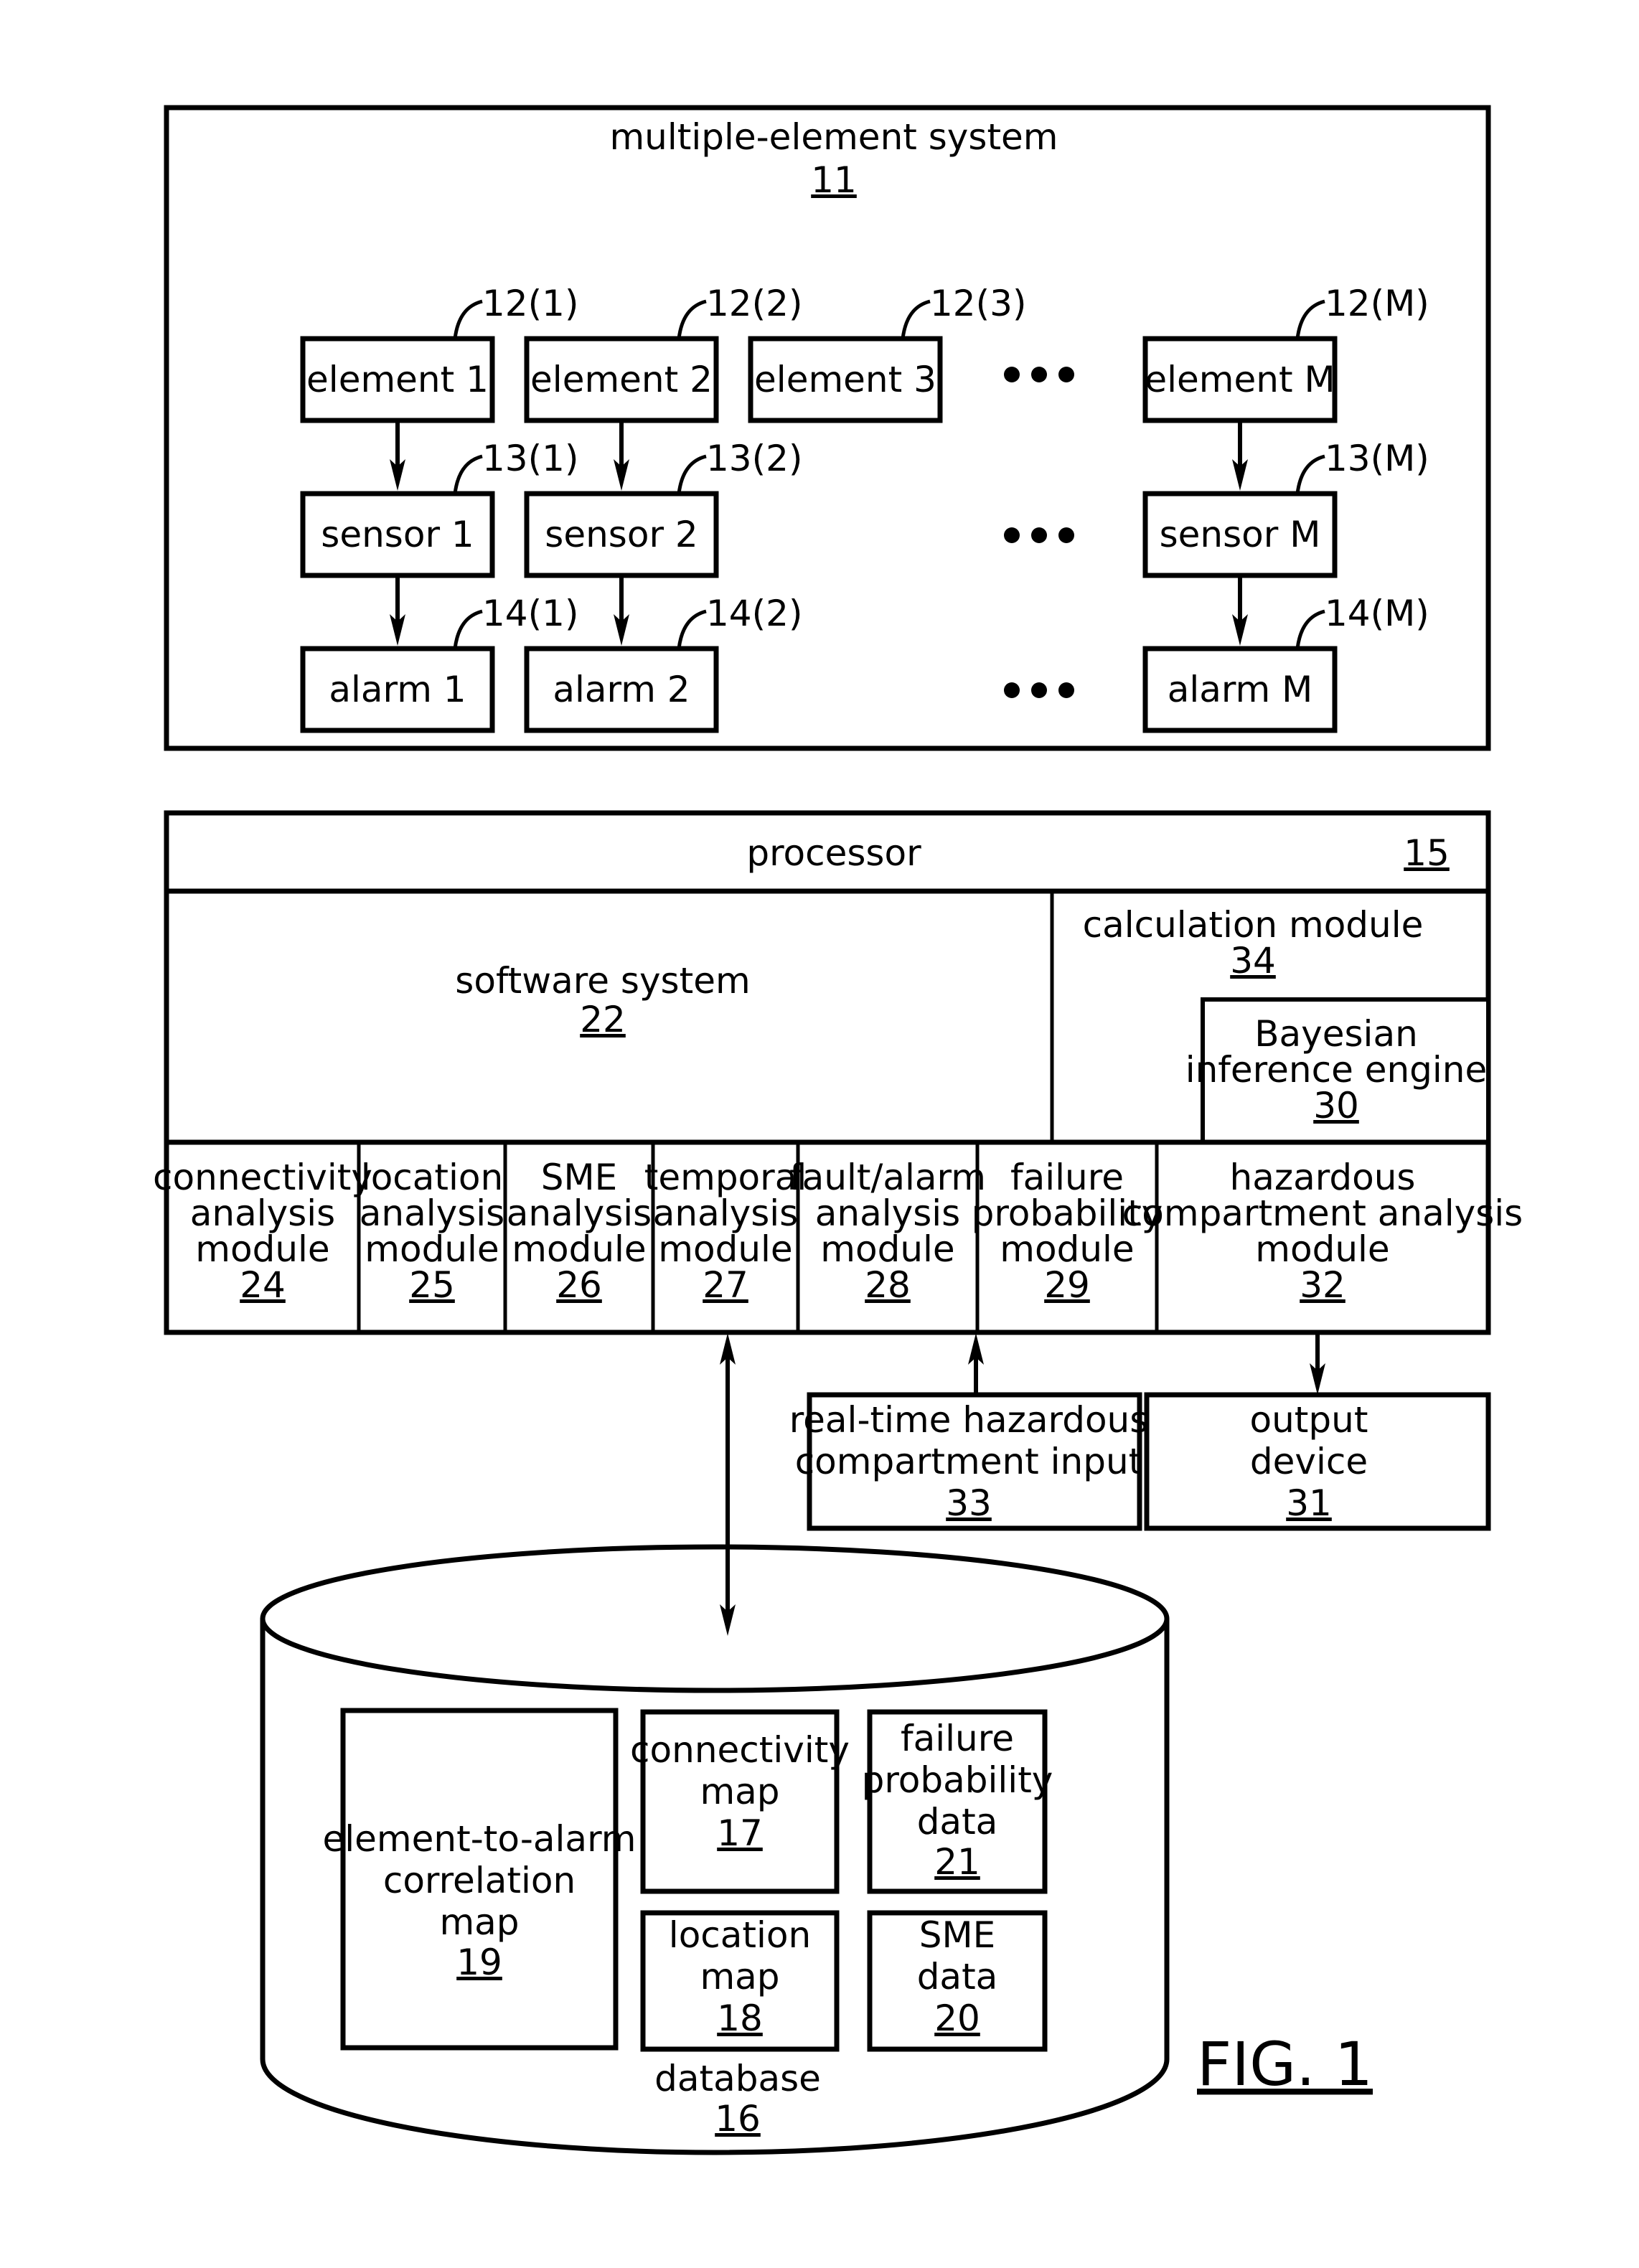  I want to click on module-ref: 27, so click(725, 1285).